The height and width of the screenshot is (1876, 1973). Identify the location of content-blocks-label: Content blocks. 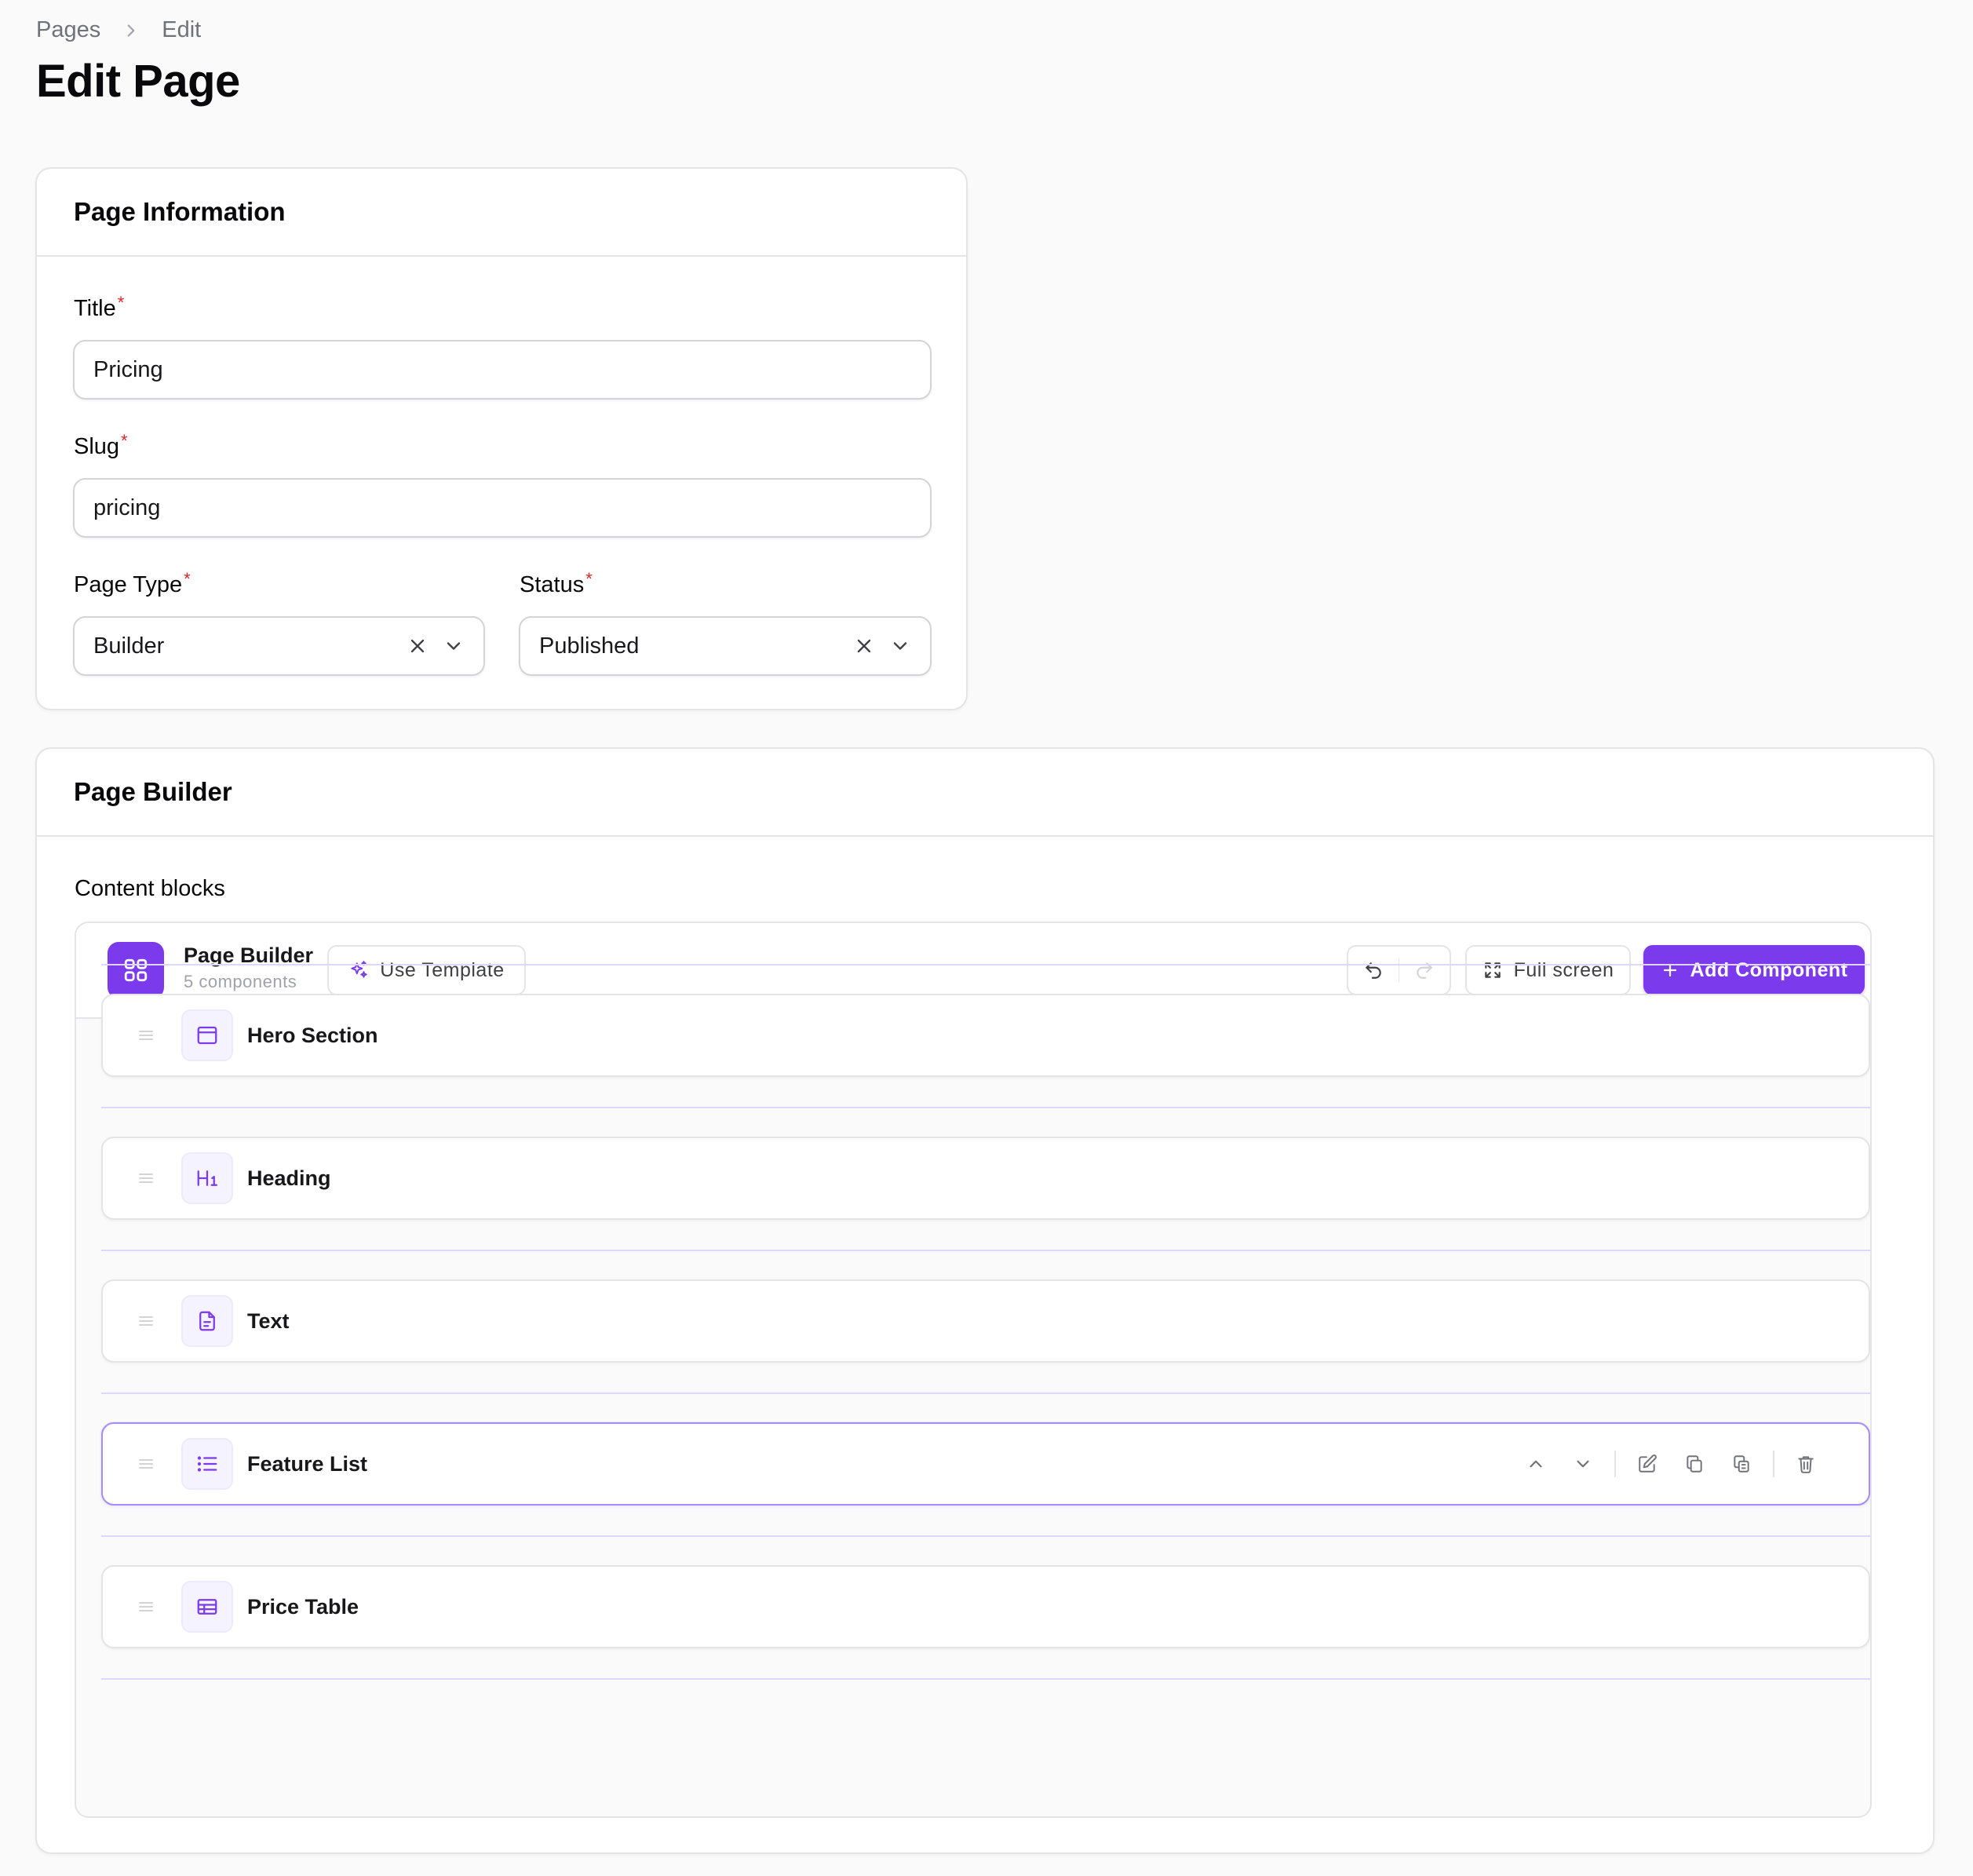
(150, 889).